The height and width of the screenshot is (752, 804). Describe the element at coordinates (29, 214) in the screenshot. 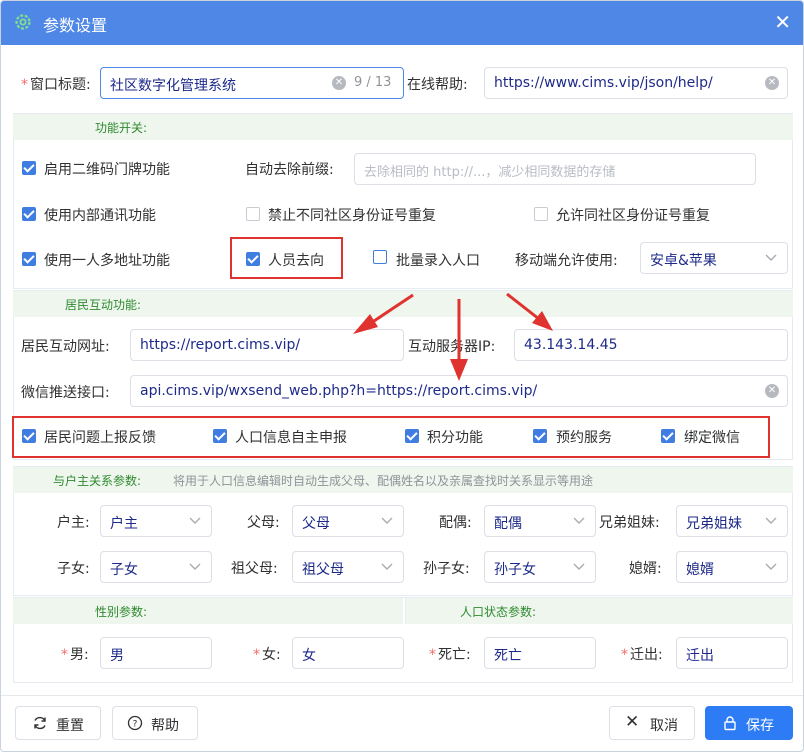

I see `internal-comm-checkbox` at that location.